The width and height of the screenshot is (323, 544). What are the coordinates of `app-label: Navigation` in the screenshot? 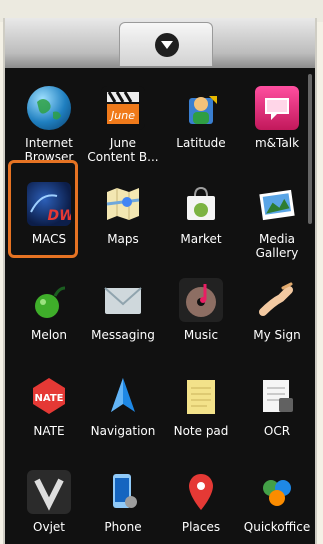 It's located at (123, 431).